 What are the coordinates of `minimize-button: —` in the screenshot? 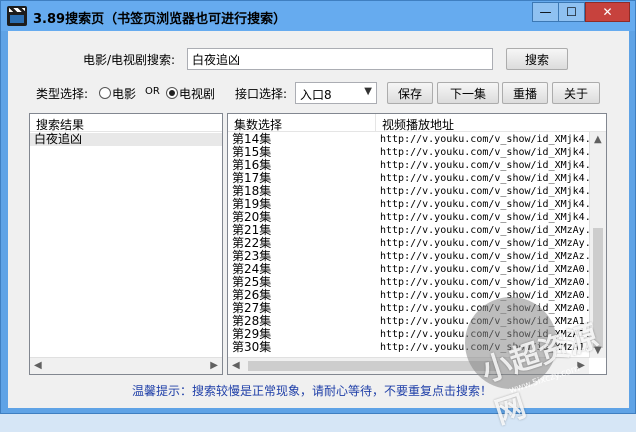 It's located at (545, 12).